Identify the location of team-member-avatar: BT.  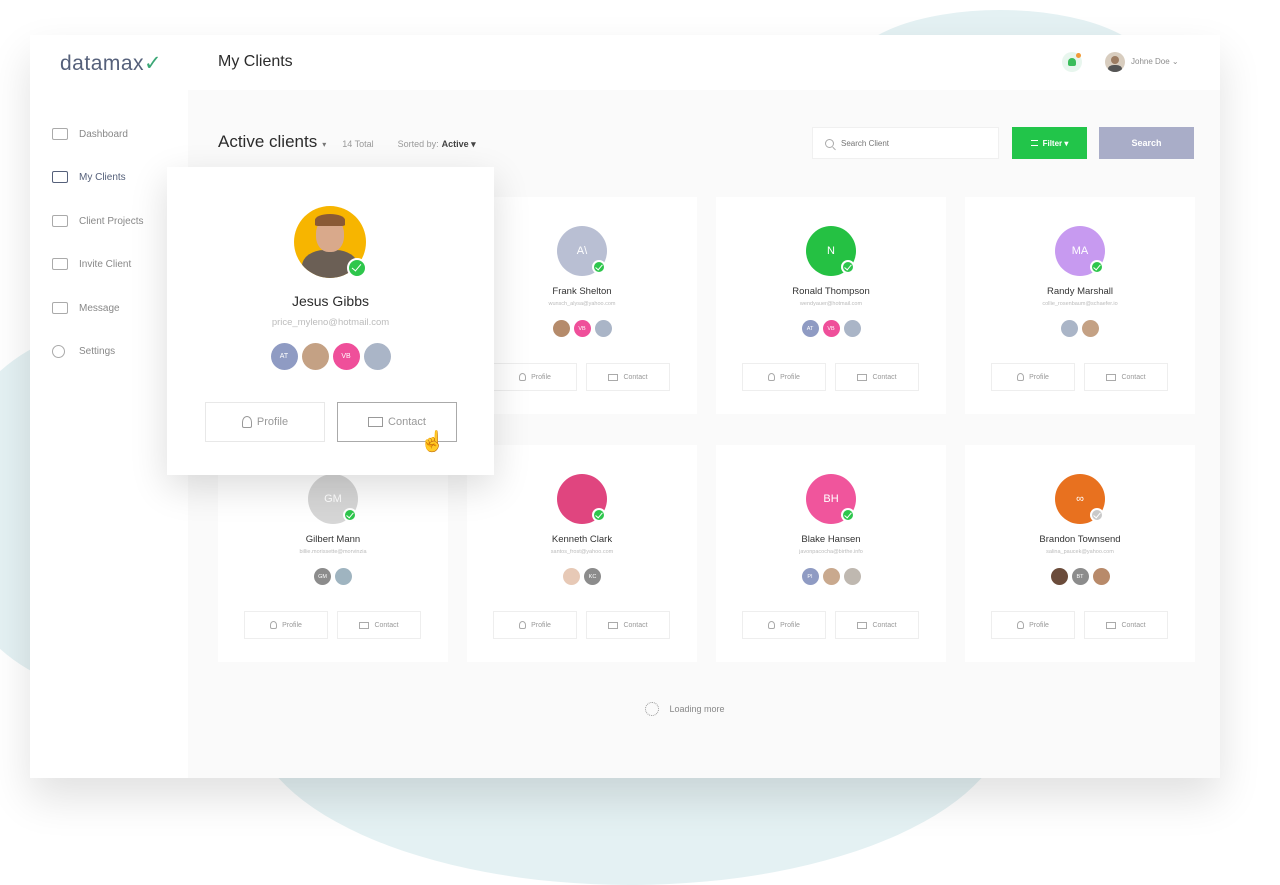
(1080, 576).